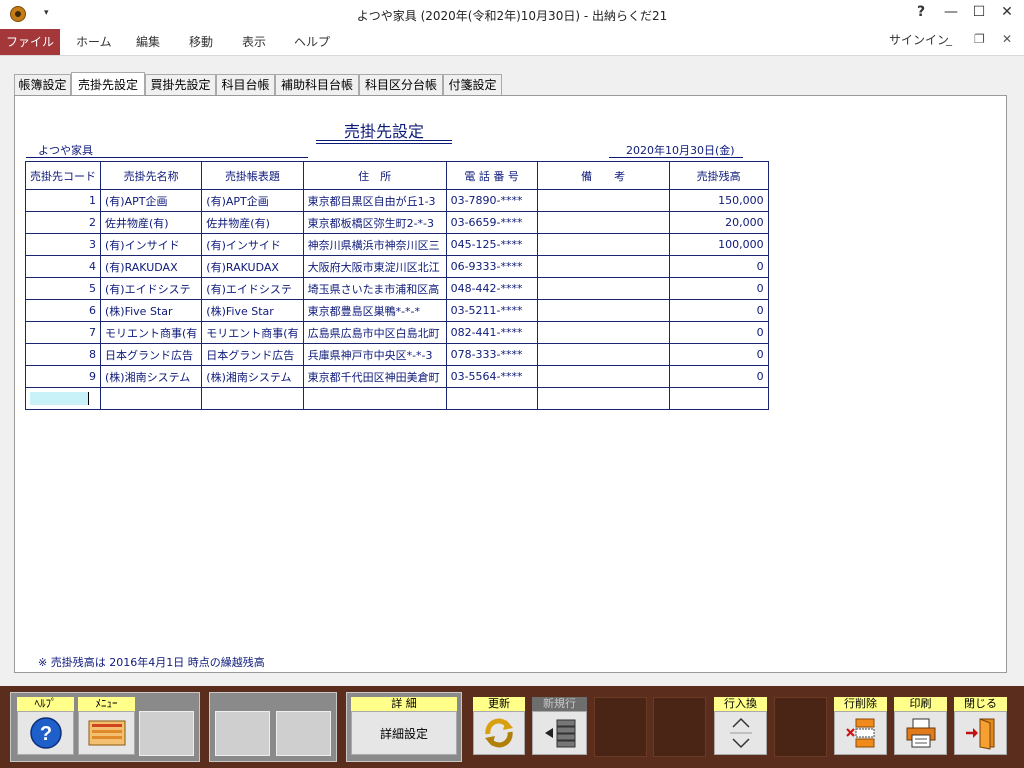 This screenshot has height=768, width=1024. What do you see at coordinates (491, 310) in the screenshot?
I see `cell-phone: 03-5211-****` at bounding box center [491, 310].